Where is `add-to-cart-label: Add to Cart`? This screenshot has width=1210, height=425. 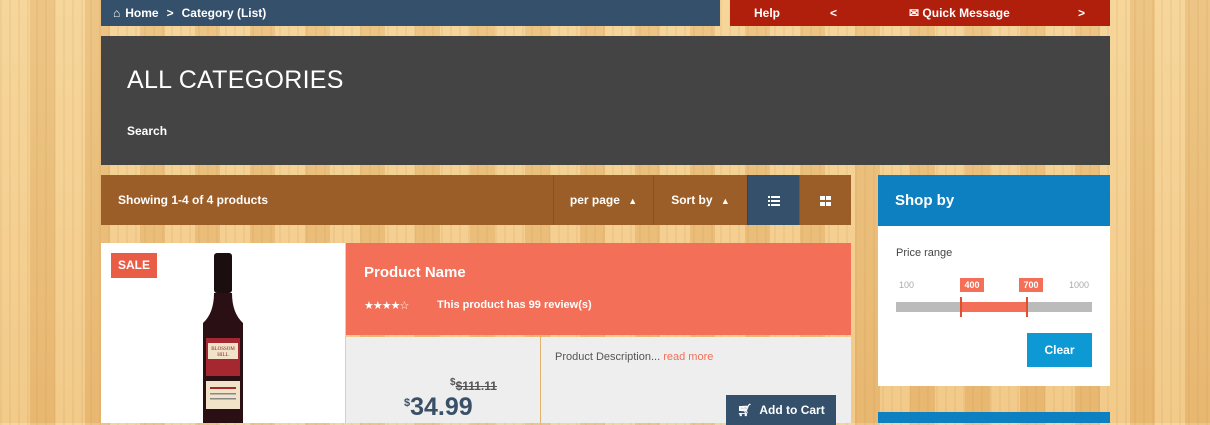 add-to-cart-label: Add to Cart is located at coordinates (792, 410).